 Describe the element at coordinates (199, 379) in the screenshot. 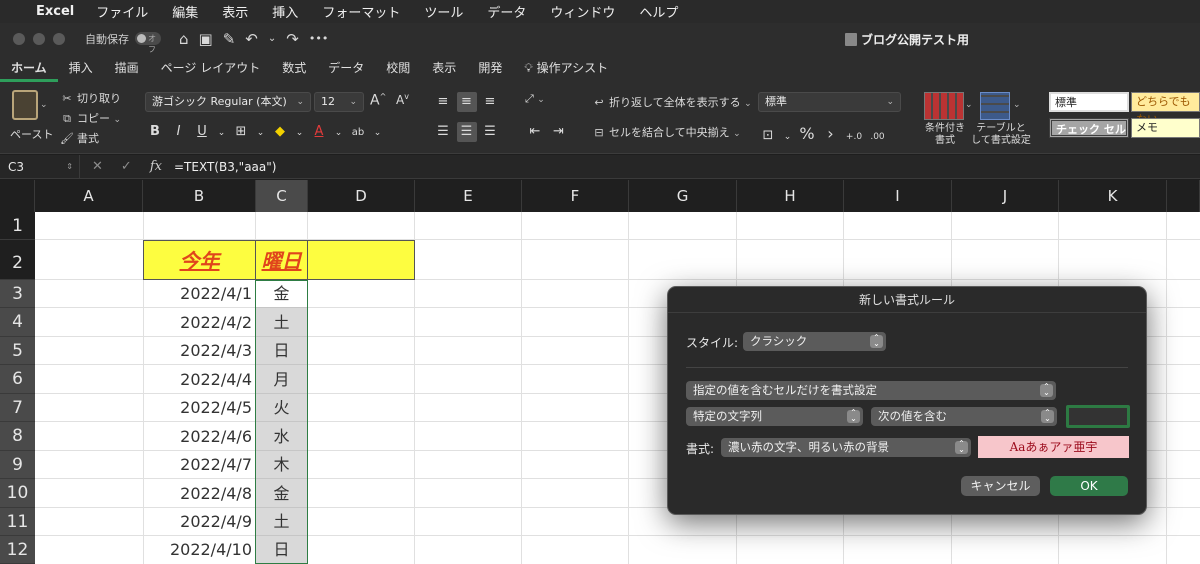

I see `date-cell: 2022/4/4` at that location.